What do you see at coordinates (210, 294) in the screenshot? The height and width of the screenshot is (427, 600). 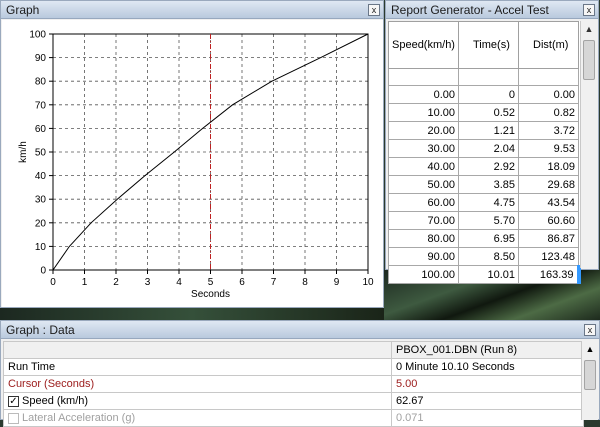 I see `x-axis-label: Seconds` at bounding box center [210, 294].